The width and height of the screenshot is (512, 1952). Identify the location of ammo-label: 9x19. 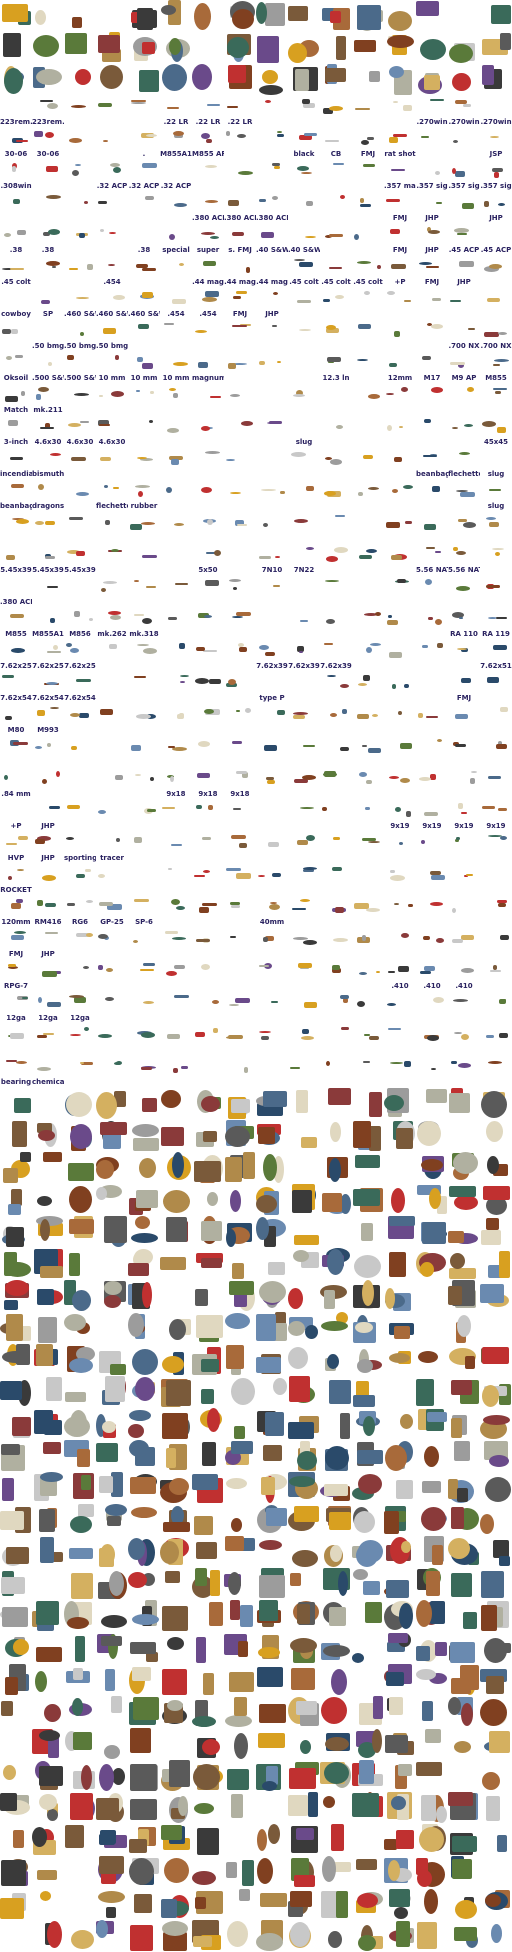
(496, 826).